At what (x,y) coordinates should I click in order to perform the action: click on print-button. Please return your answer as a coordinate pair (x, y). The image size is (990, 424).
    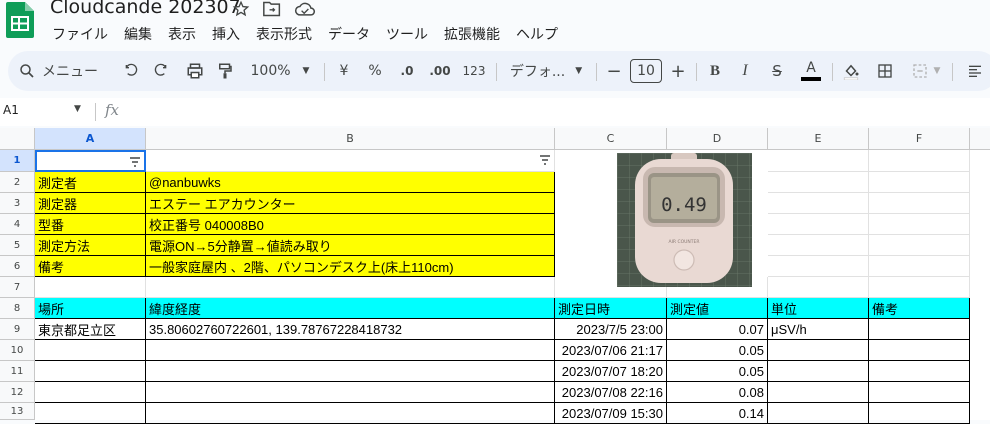
    Looking at the image, I should click on (195, 71).